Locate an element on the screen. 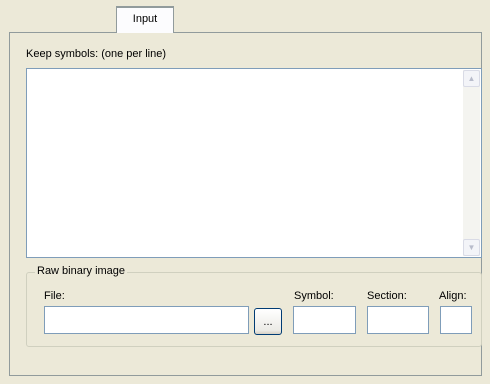 The height and width of the screenshot is (384, 490). symbol-label: Symbol: is located at coordinates (314, 296).